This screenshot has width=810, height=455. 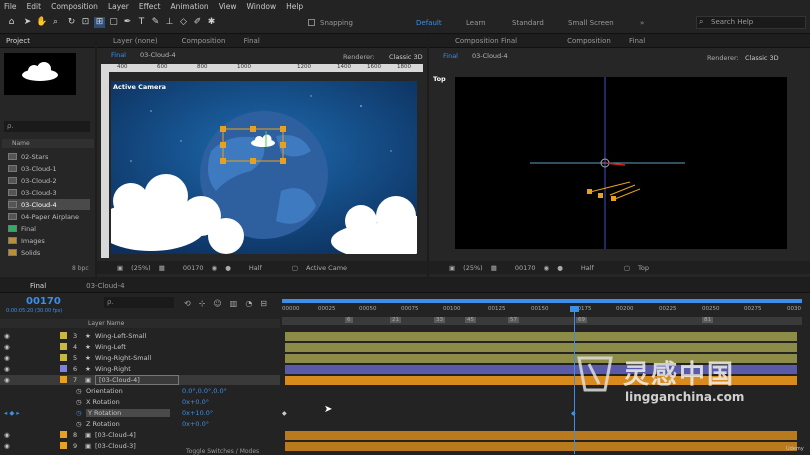 What do you see at coordinates (135, 41) in the screenshot?
I see `layer-tab: Layer (none)` at bounding box center [135, 41].